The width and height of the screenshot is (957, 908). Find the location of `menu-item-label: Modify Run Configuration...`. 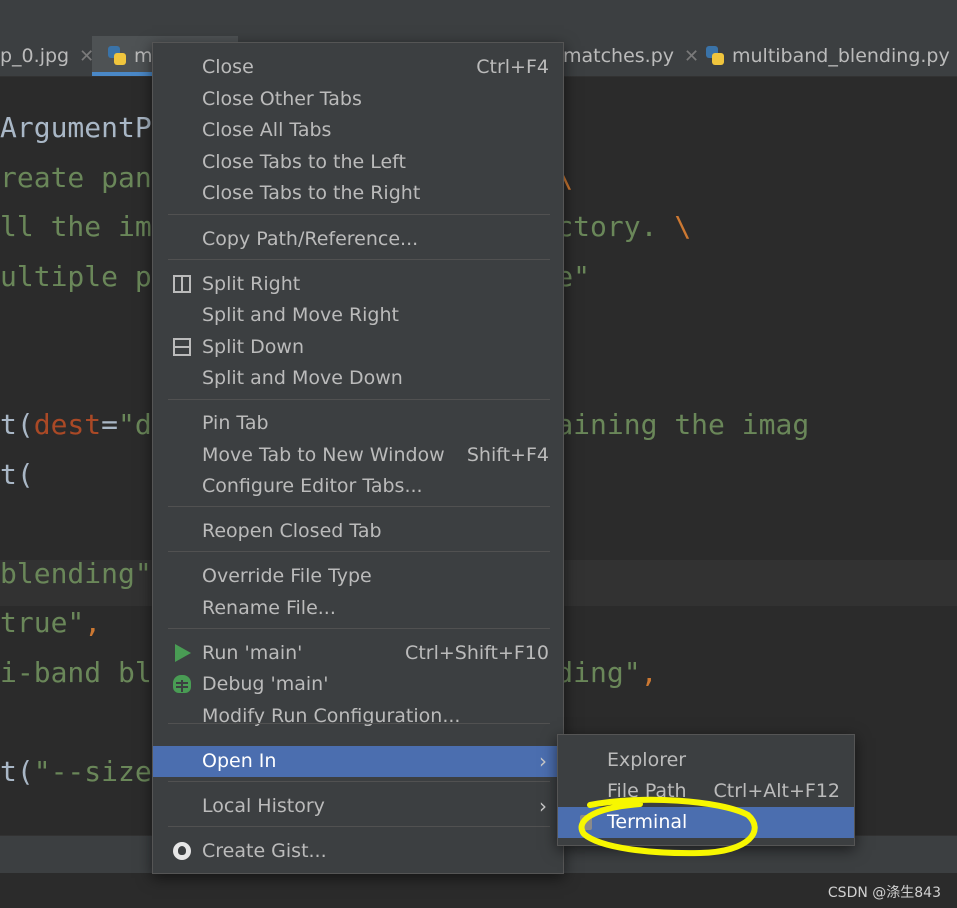

menu-item-label: Modify Run Configuration... is located at coordinates (331, 716).